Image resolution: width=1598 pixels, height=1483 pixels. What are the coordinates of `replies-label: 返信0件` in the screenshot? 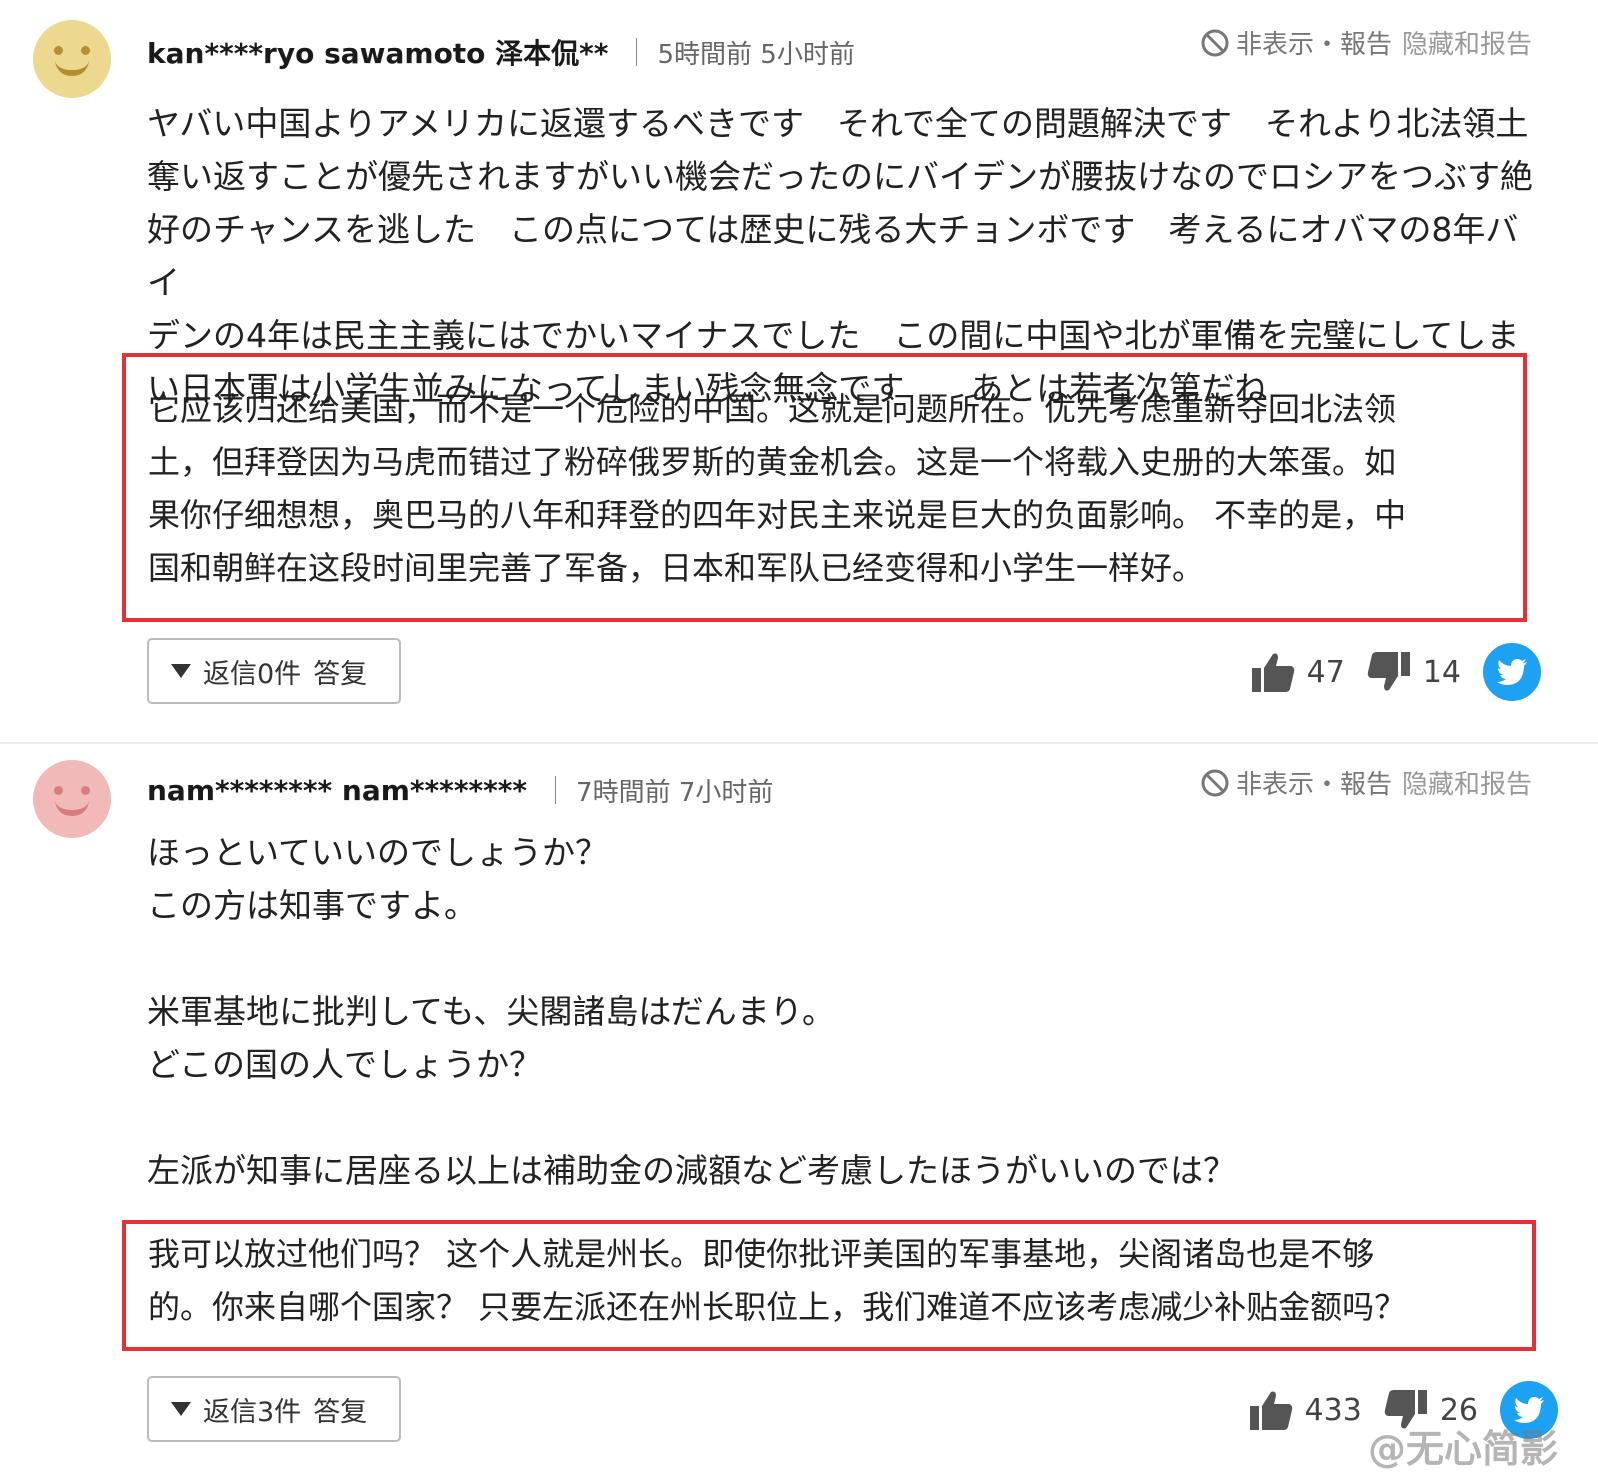 It's located at (252, 674).